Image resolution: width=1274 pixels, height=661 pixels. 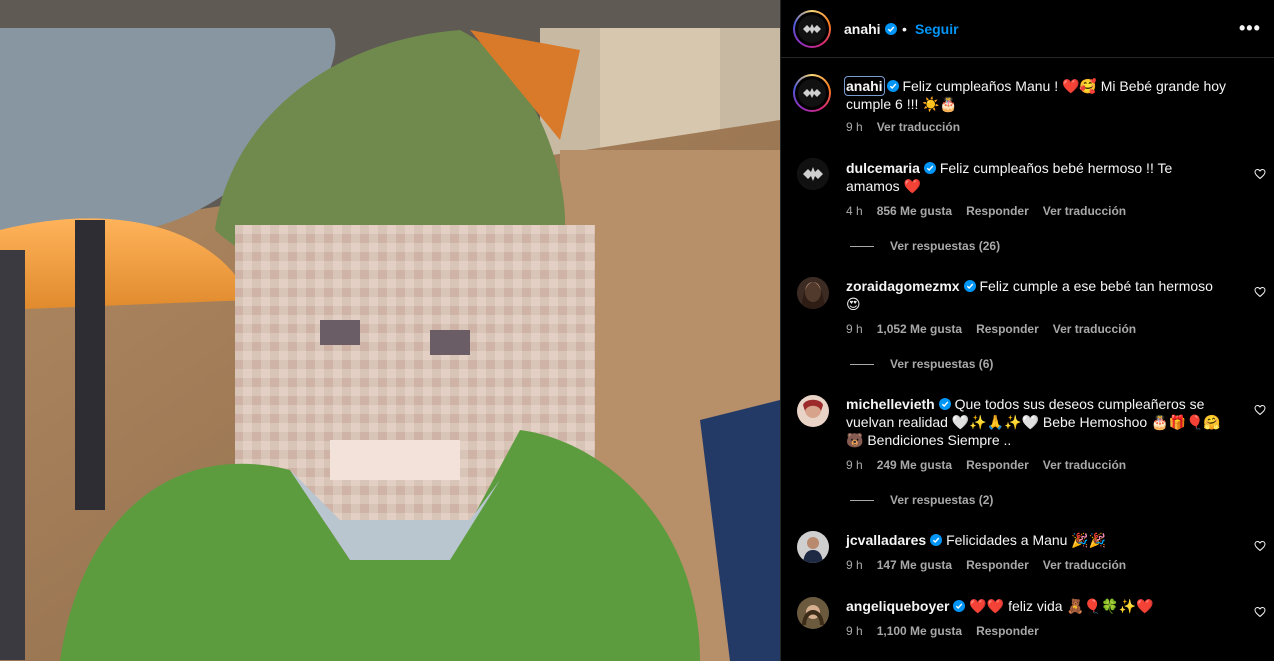 What do you see at coordinates (937, 29) in the screenshot?
I see `follow-button: Seguir` at bounding box center [937, 29].